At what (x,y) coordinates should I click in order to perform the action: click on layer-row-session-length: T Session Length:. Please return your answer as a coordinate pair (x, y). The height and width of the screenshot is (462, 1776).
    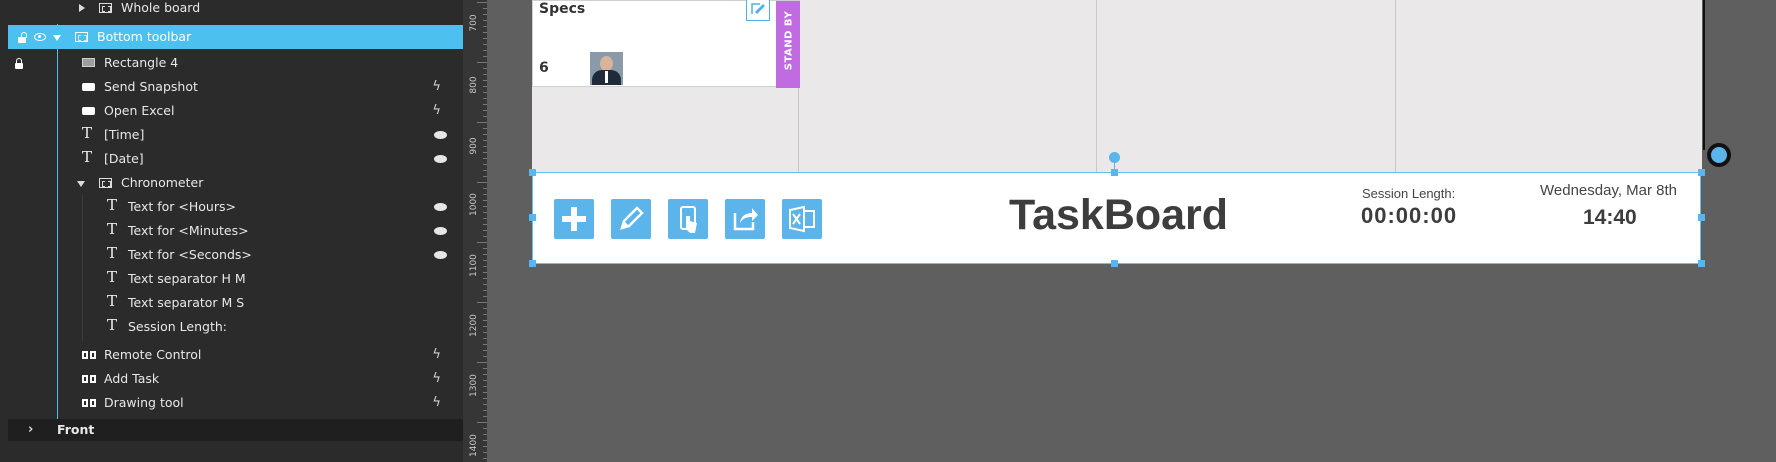
    Looking at the image, I should click on (235, 327).